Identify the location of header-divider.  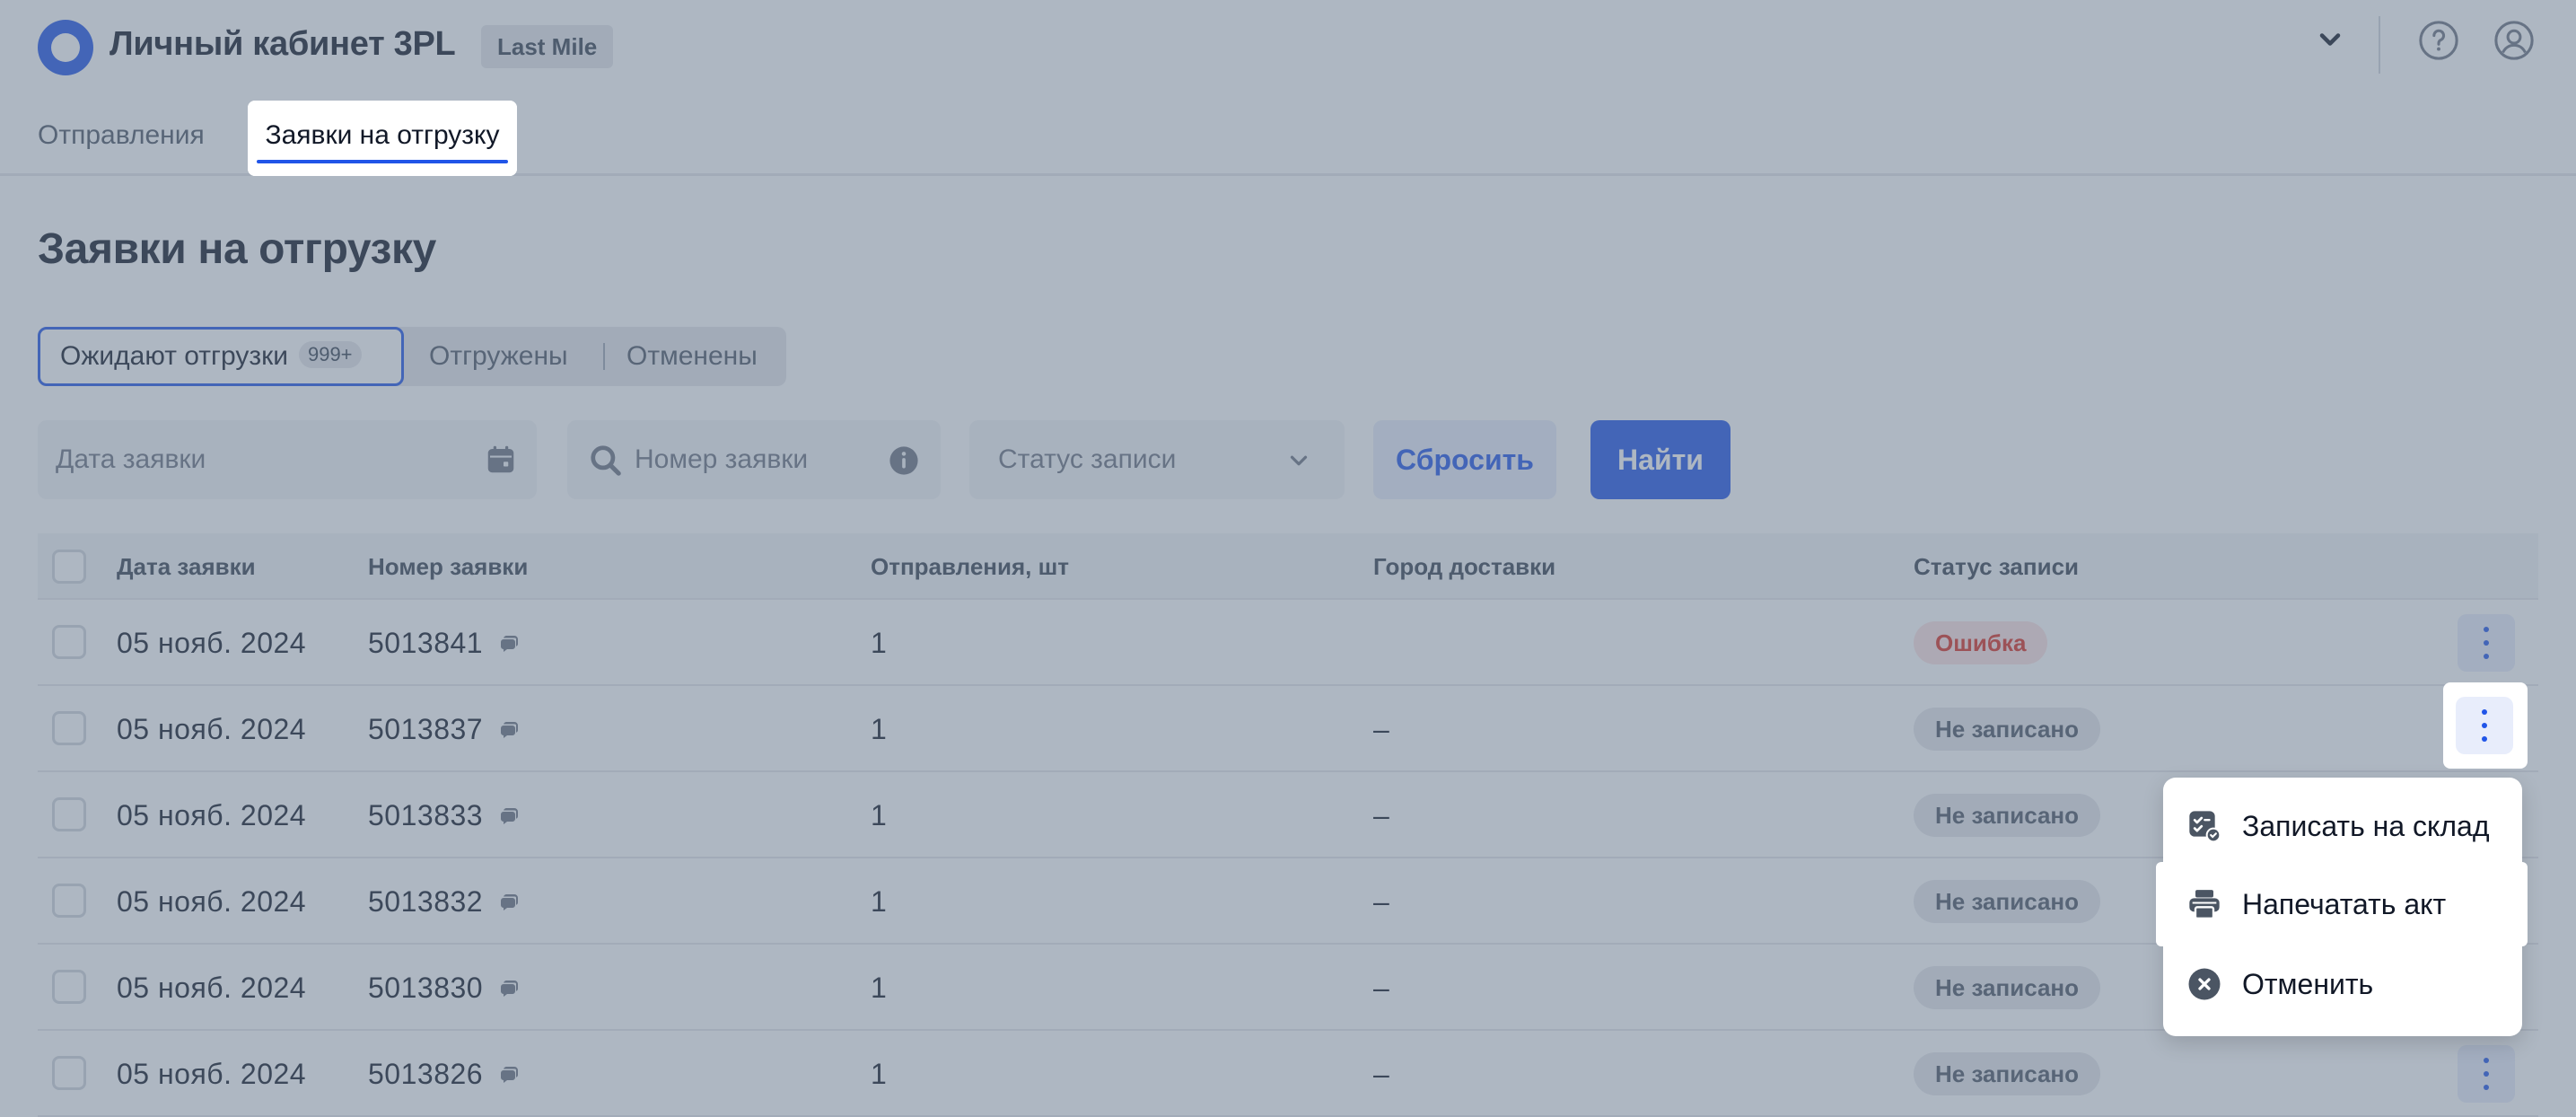
(2379, 45).